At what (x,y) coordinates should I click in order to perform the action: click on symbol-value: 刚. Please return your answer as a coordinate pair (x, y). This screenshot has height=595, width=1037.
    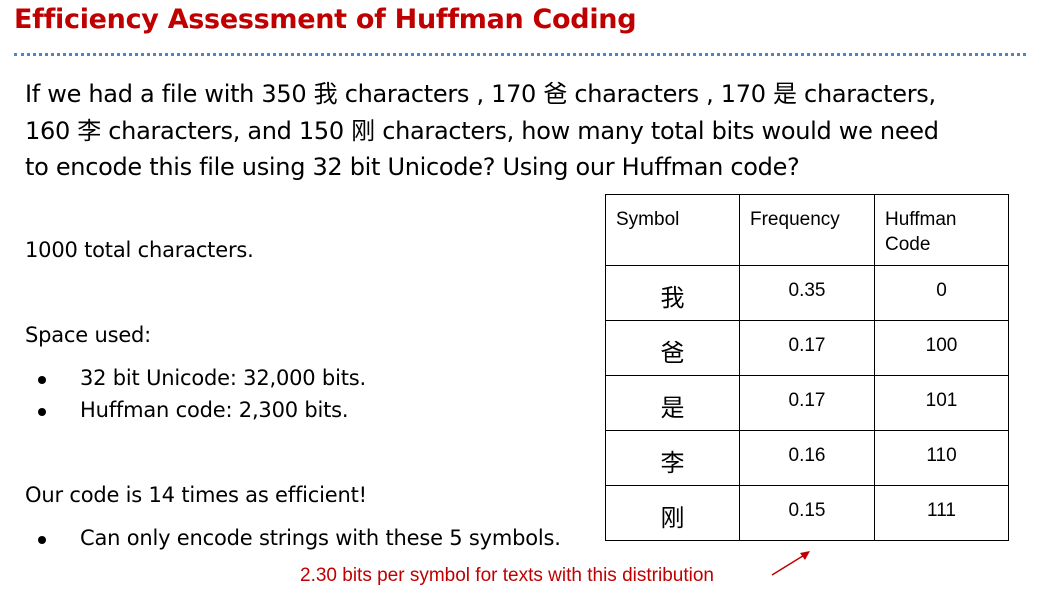
    Looking at the image, I should click on (672, 517).